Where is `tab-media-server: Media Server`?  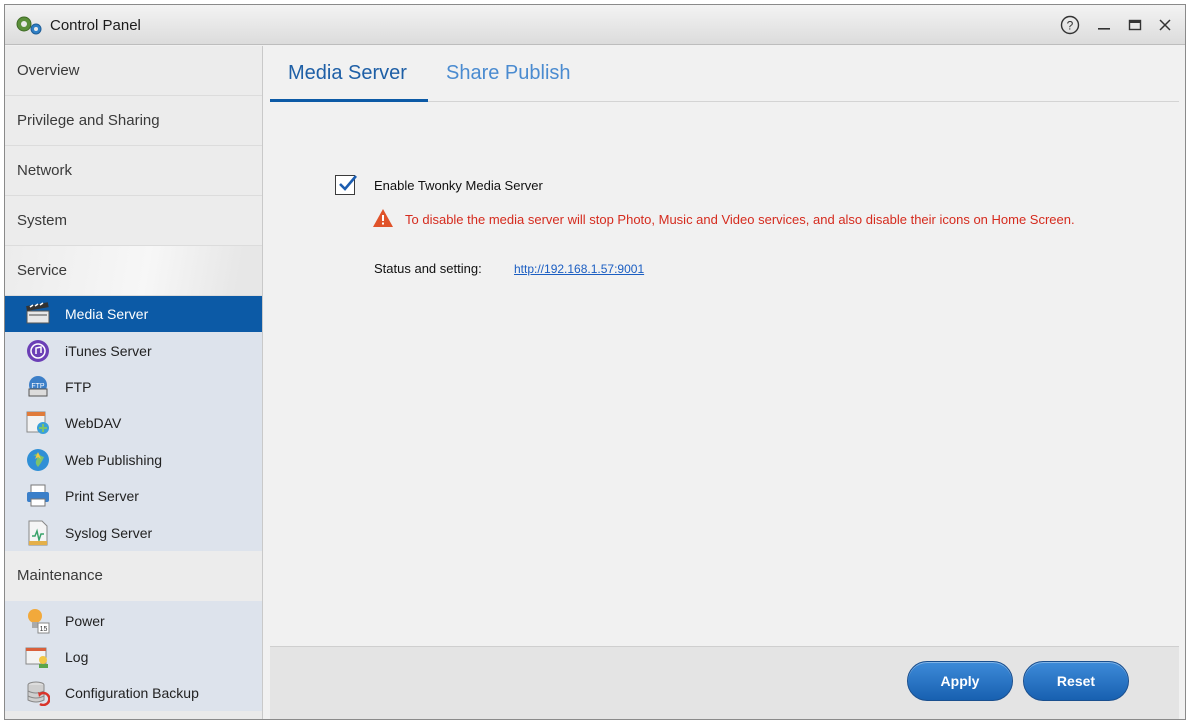 tab-media-server: Media Server is located at coordinates (347, 73).